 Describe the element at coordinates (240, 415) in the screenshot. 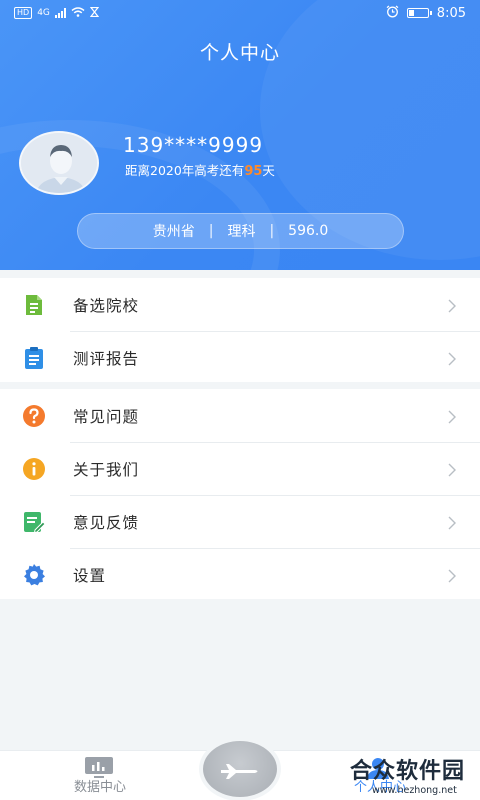

I see `menu-item-faq: 常见问题` at that location.